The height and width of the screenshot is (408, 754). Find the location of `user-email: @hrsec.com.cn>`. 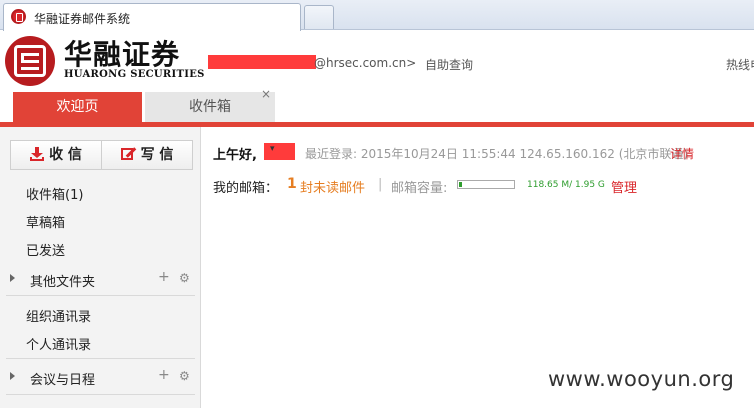

user-email: @hrsec.com.cn> is located at coordinates (365, 63).